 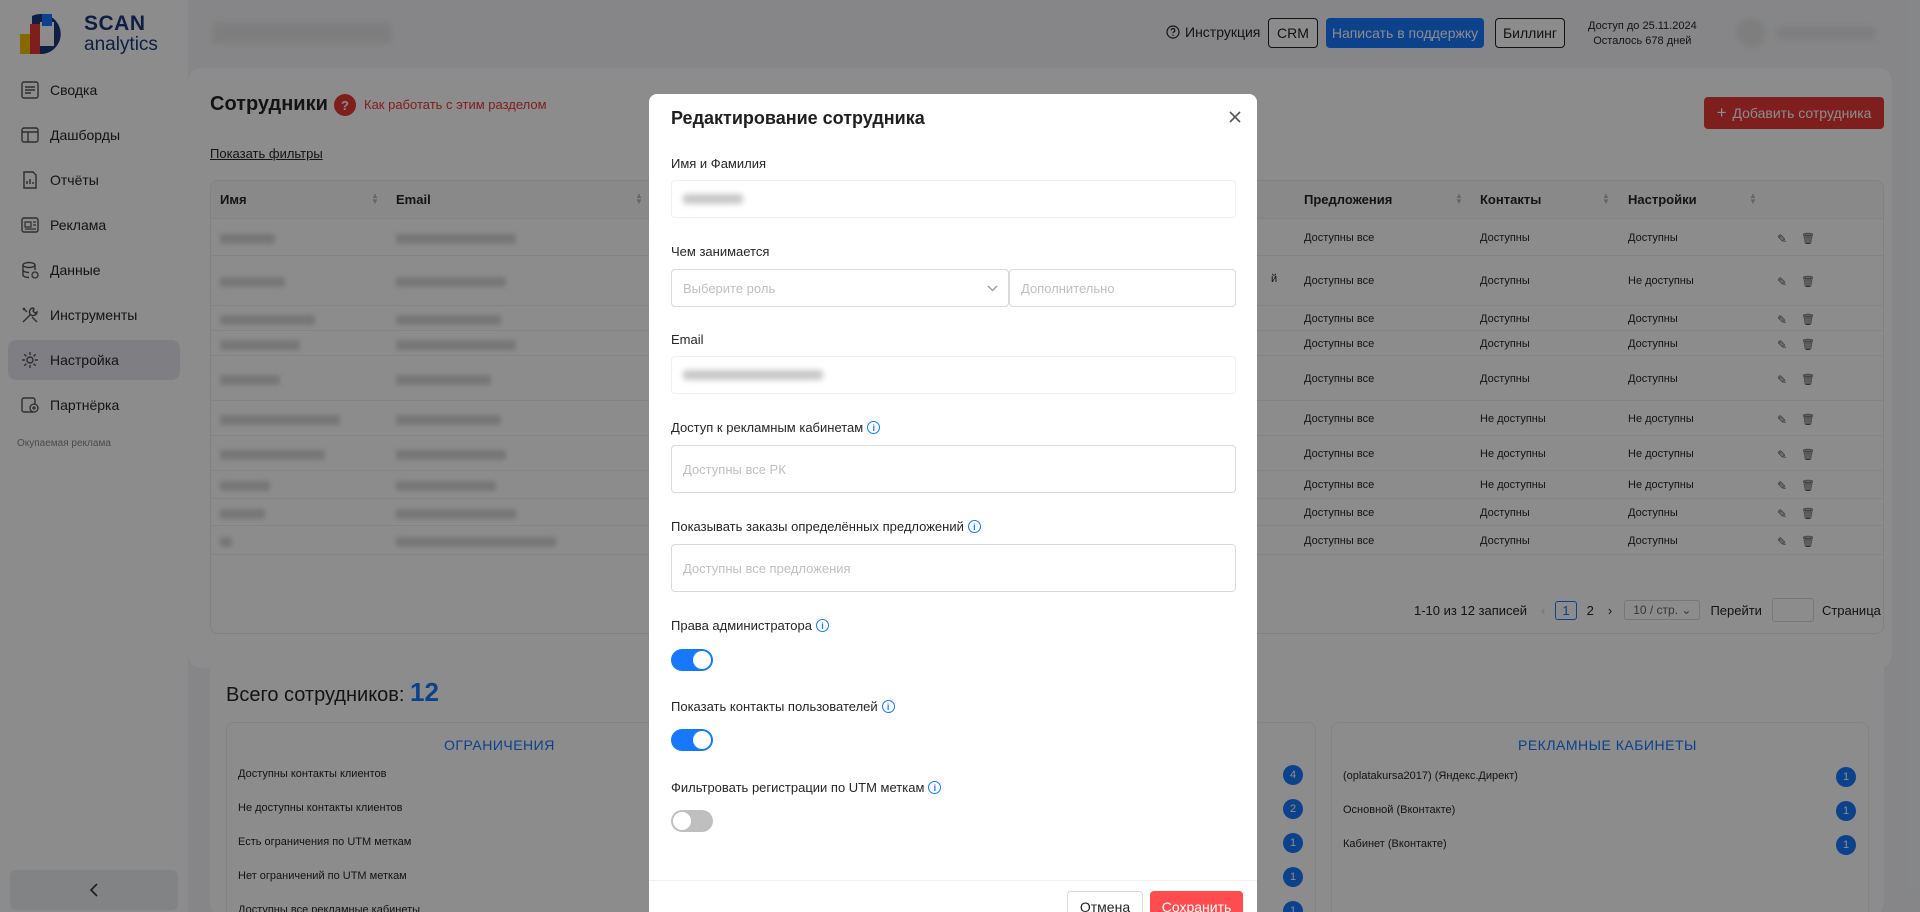 What do you see at coordinates (741, 625) in the screenshot?
I see `admin-label-text: Права администратора` at bounding box center [741, 625].